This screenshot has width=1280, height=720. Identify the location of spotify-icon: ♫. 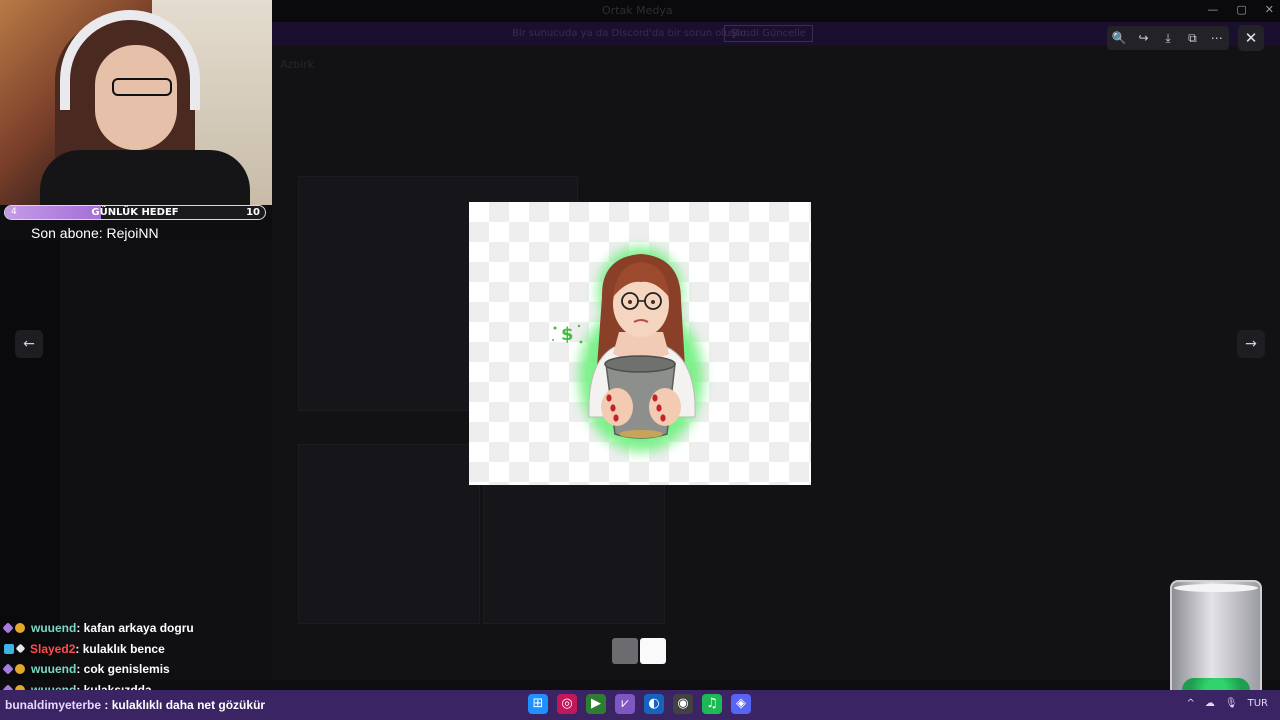
(712, 704).